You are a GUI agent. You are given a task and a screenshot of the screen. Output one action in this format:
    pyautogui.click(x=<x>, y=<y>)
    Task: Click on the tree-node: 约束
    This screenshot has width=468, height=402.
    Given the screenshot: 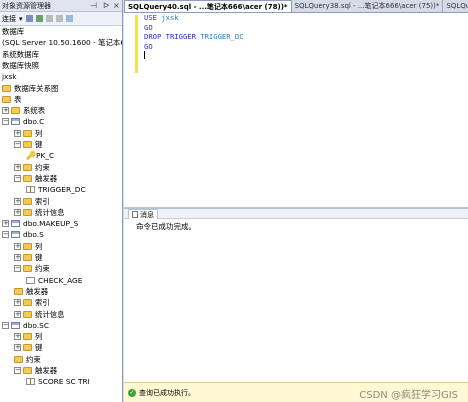 What is the action you would take?
    pyautogui.click(x=27, y=359)
    